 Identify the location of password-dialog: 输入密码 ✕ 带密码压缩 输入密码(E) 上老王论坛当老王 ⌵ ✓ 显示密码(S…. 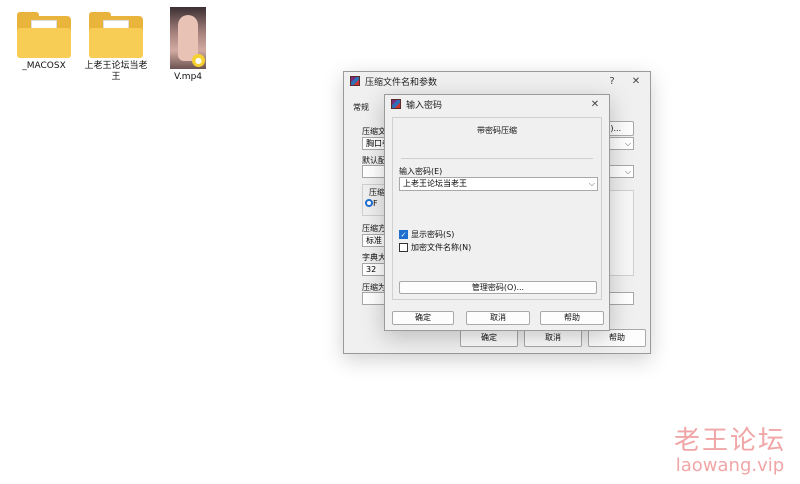
(497, 212).